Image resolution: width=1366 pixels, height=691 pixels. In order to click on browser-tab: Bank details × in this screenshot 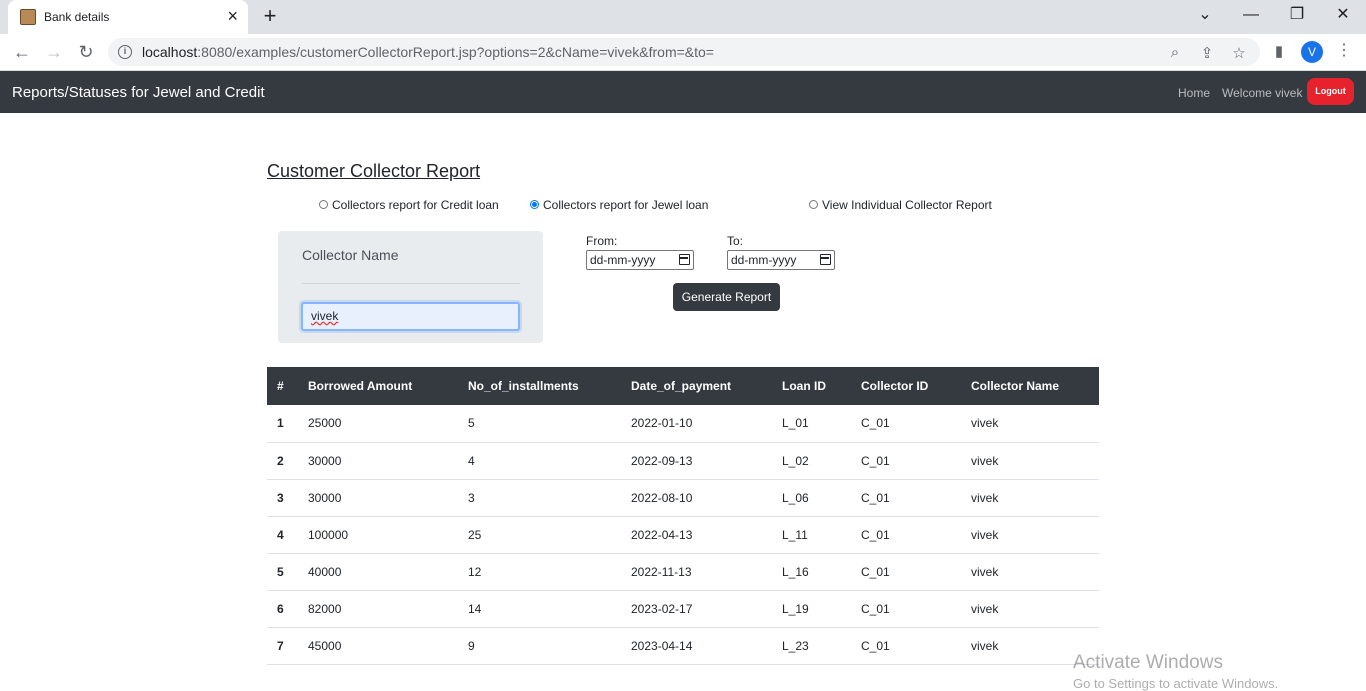, I will do `click(128, 17)`.